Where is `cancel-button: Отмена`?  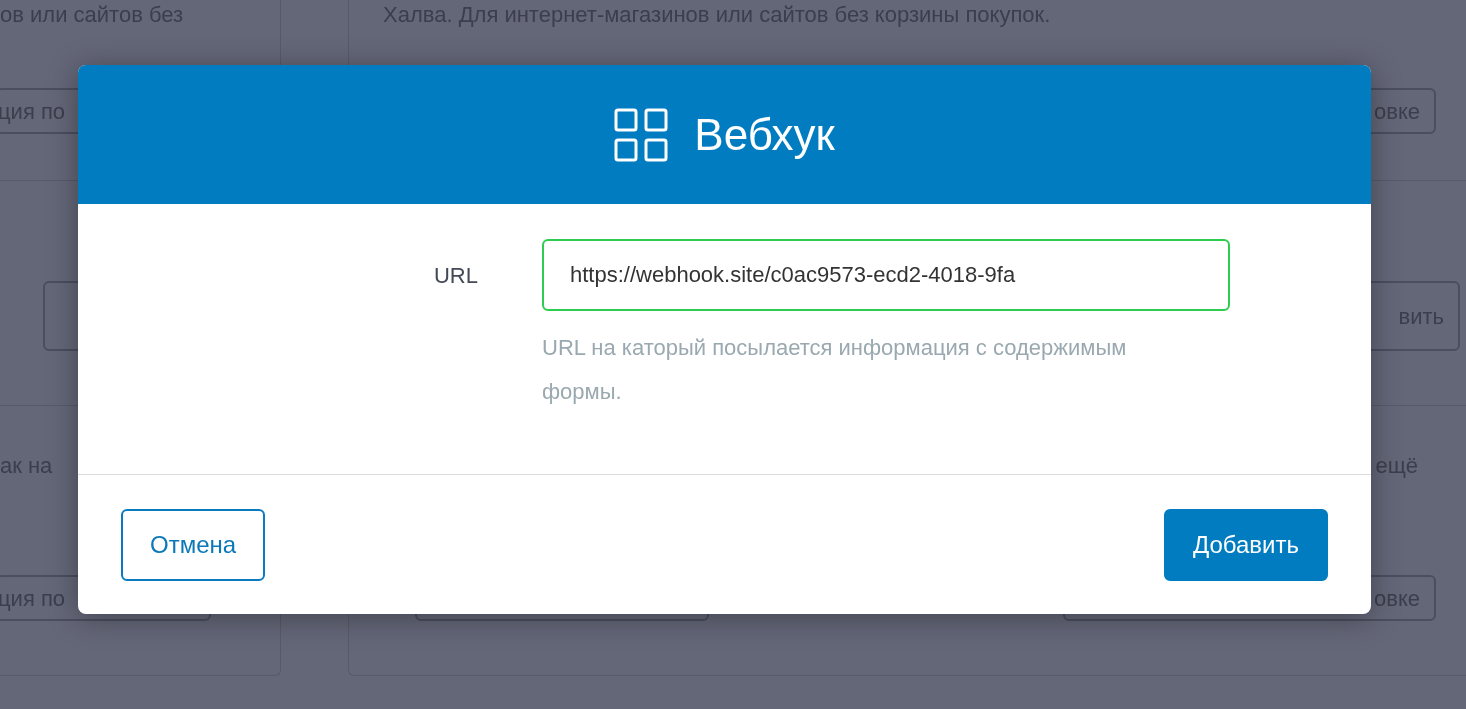 cancel-button: Отмена is located at coordinates (193, 544).